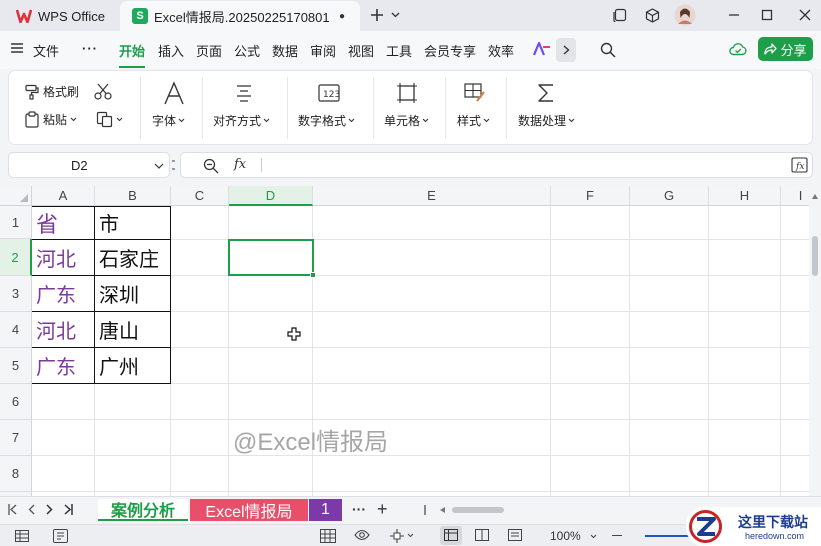  I want to click on column-header-b: B, so click(133, 196).